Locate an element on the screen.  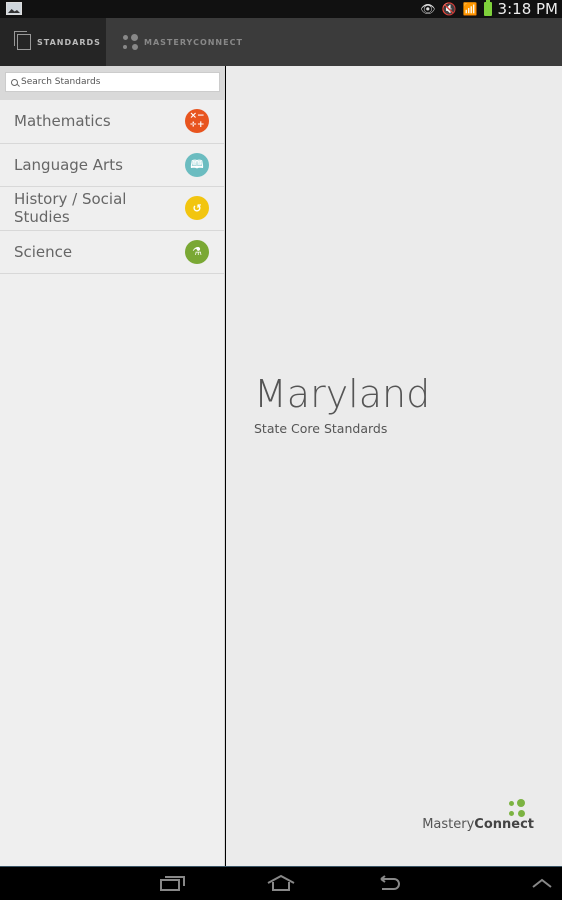
sidebar-item-mathematics: Mathematics ×− ÷+ is located at coordinates (112, 122).